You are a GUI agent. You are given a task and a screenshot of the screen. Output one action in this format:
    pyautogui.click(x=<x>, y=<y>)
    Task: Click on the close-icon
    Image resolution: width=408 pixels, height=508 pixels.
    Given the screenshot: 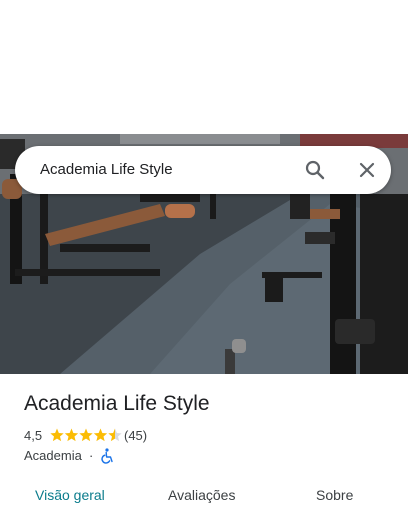 What is the action you would take?
    pyautogui.click(x=367, y=170)
    